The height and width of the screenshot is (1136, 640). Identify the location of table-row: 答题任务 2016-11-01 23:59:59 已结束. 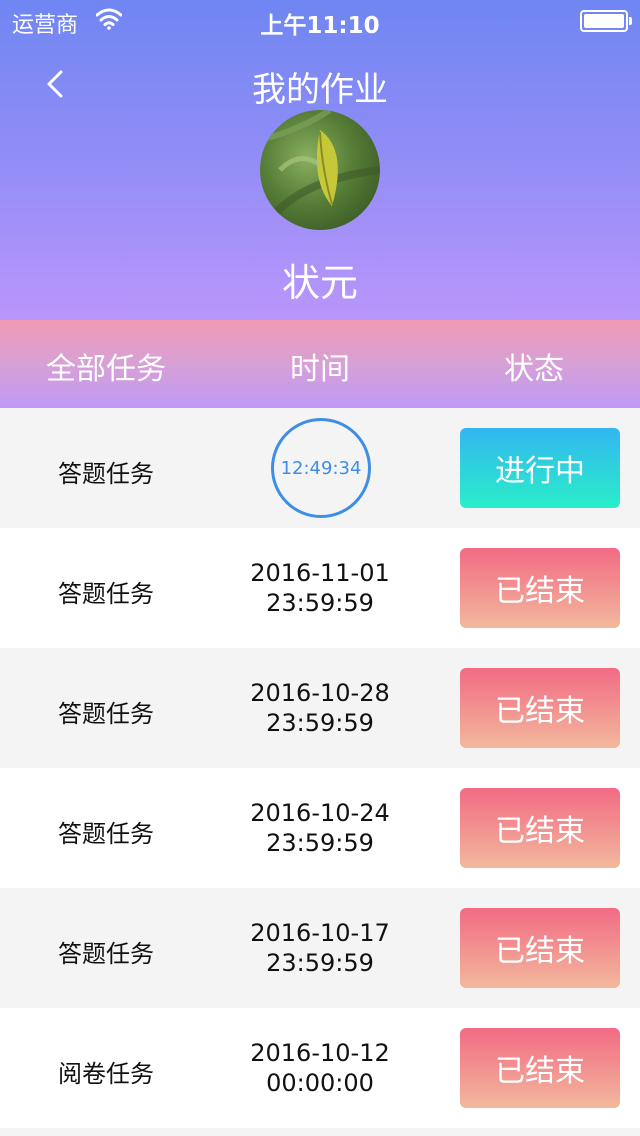
(320, 588).